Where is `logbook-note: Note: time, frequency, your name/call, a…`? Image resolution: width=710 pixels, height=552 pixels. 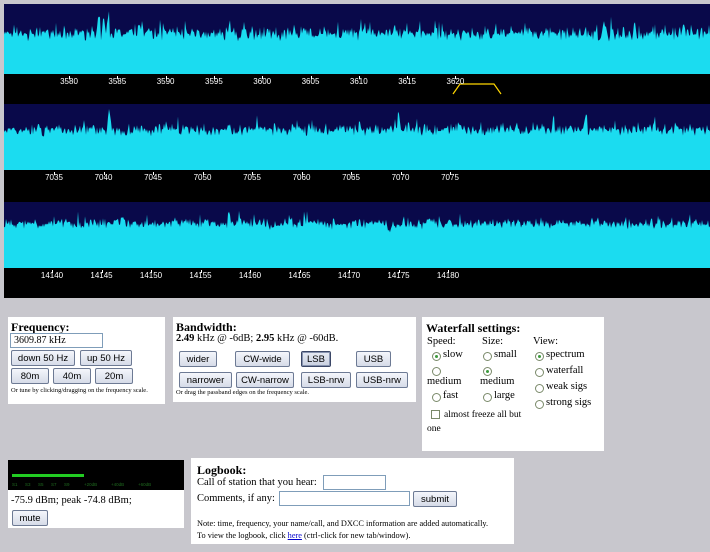 logbook-note: Note: time, frequency, your name/call, a… is located at coordinates (343, 523).